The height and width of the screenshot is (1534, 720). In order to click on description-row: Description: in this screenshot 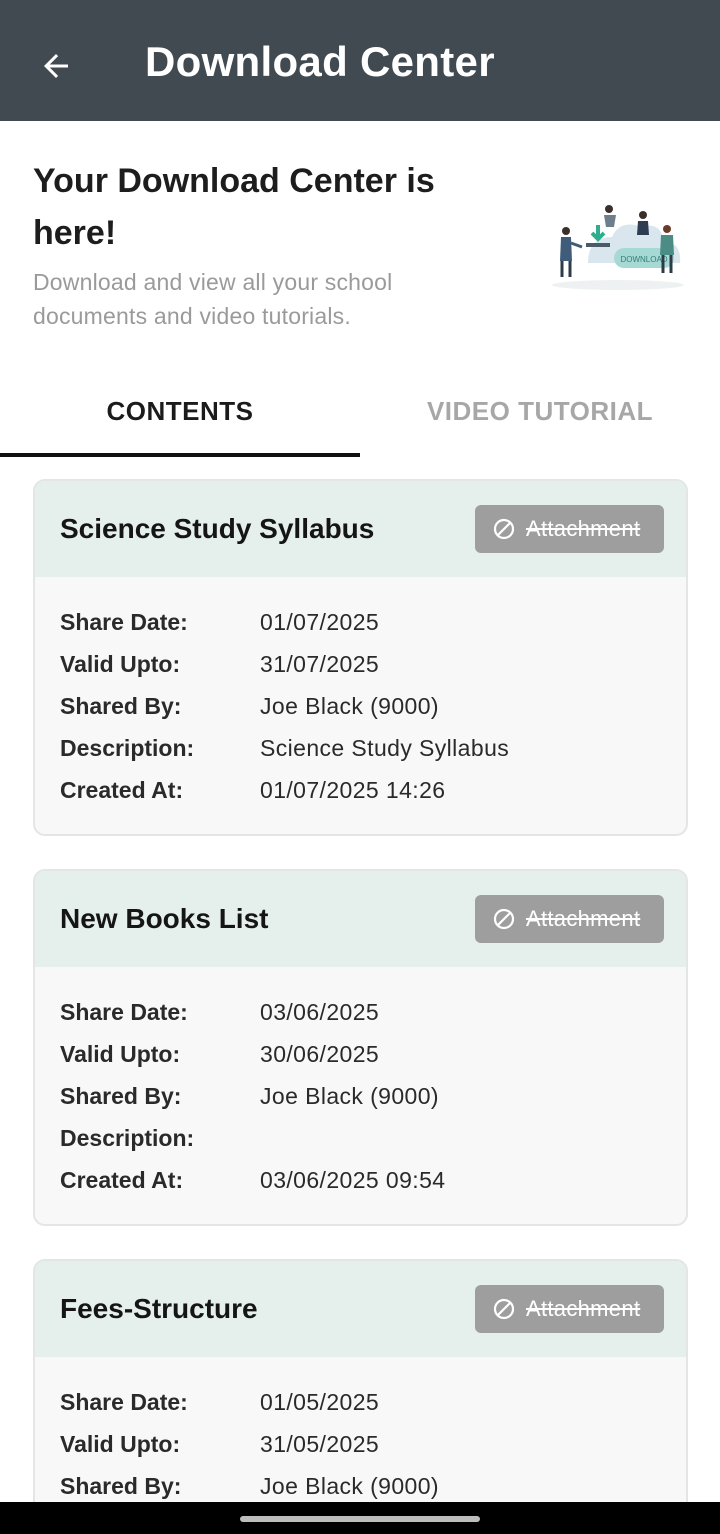, I will do `click(360, 1140)`.